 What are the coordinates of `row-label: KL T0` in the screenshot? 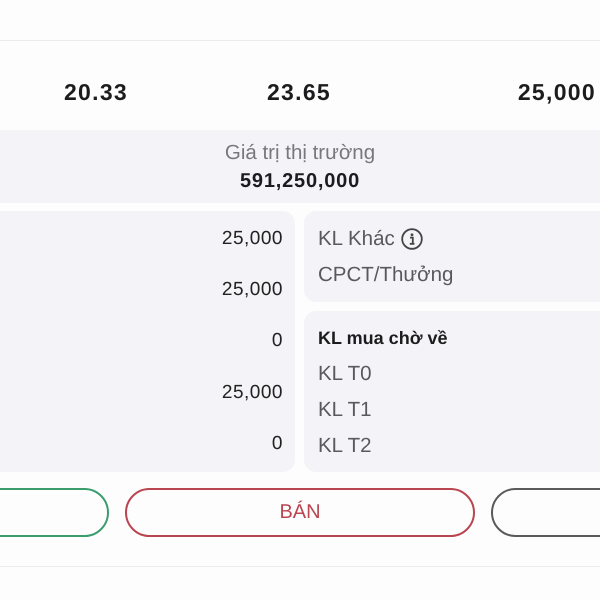 It's located at (345, 374).